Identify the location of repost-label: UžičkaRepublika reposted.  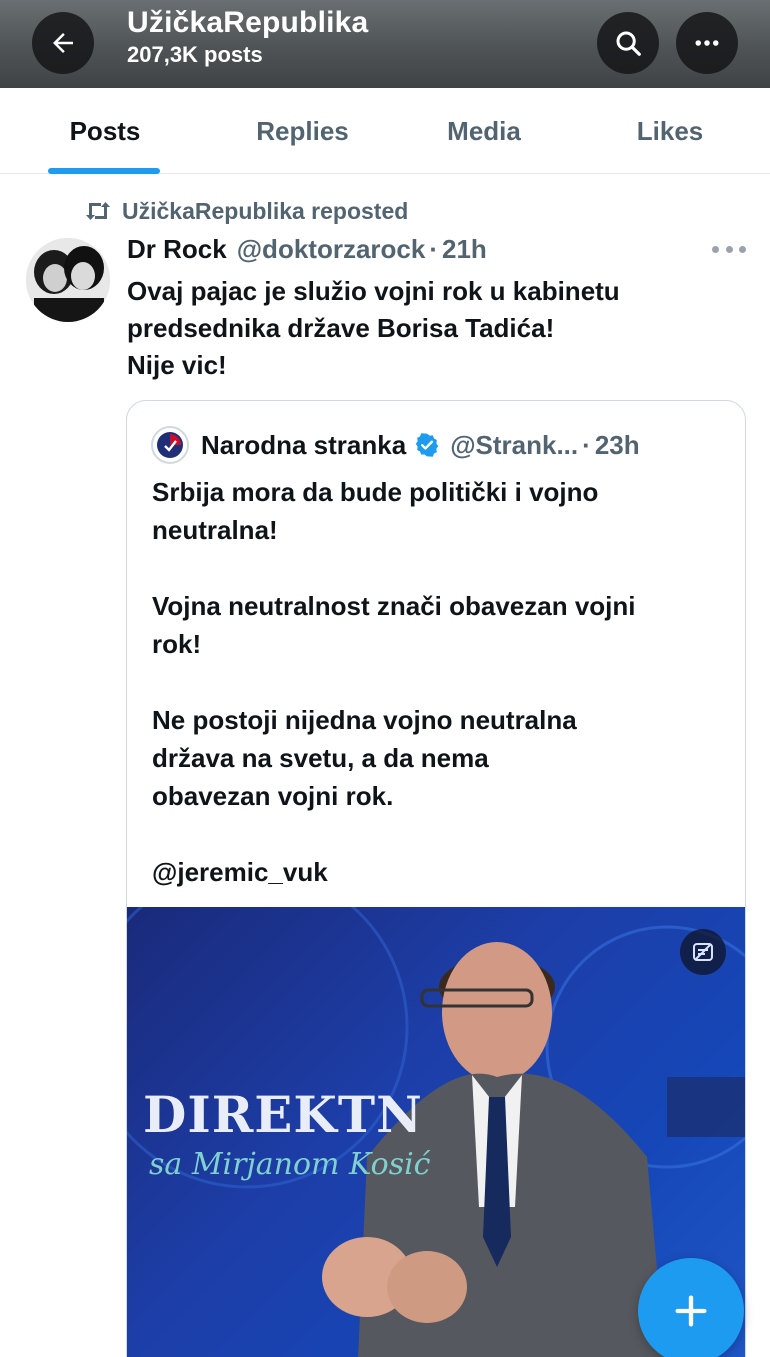
(265, 210).